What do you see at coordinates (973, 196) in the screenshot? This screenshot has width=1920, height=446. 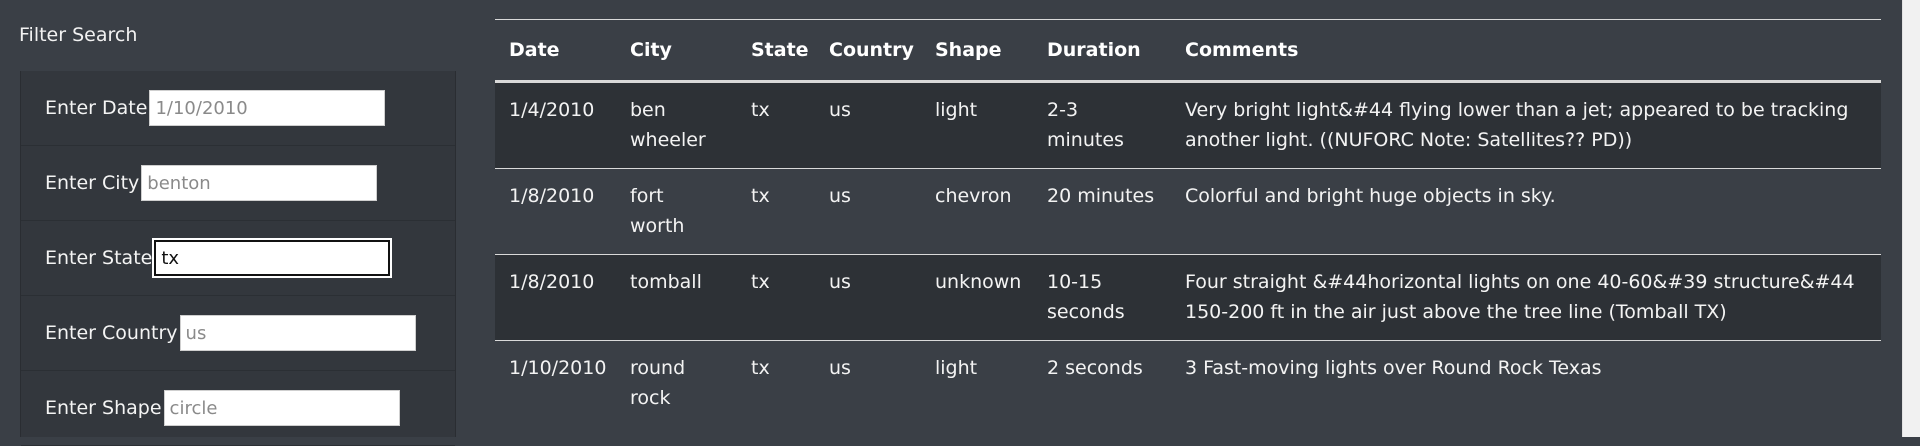 I see `cell-shape: chevron` at bounding box center [973, 196].